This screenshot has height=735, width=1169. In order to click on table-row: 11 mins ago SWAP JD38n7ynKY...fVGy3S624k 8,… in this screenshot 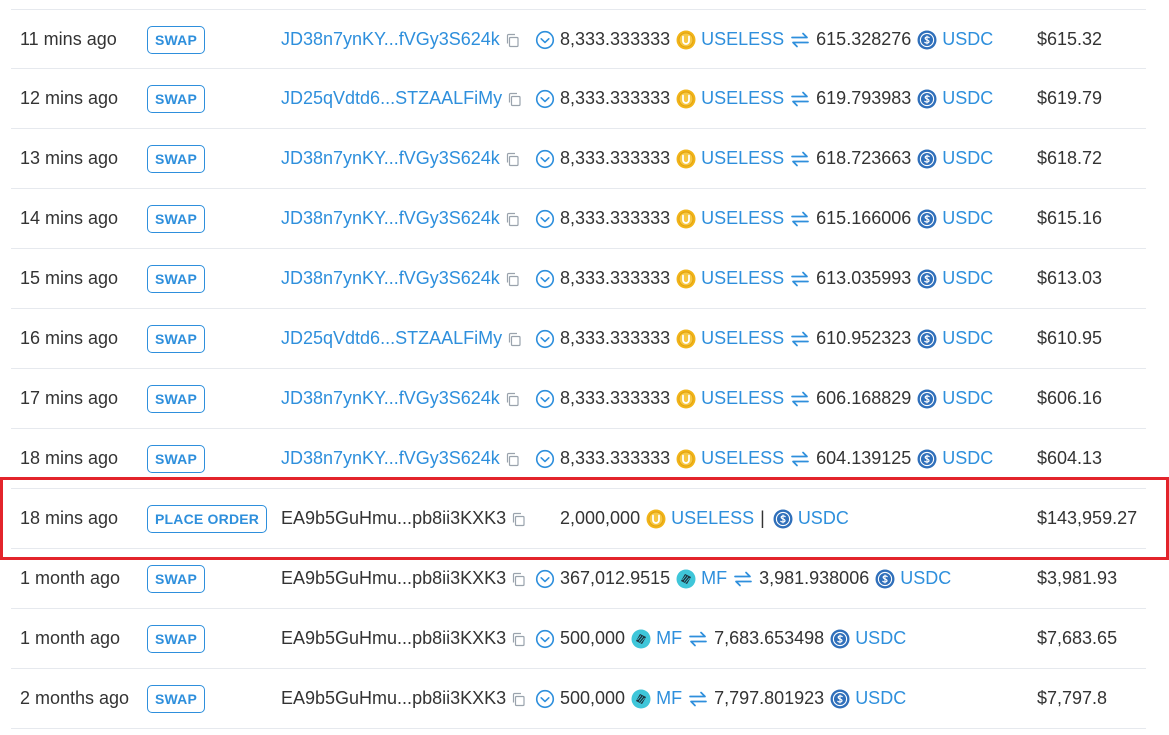, I will do `click(578, 39)`.